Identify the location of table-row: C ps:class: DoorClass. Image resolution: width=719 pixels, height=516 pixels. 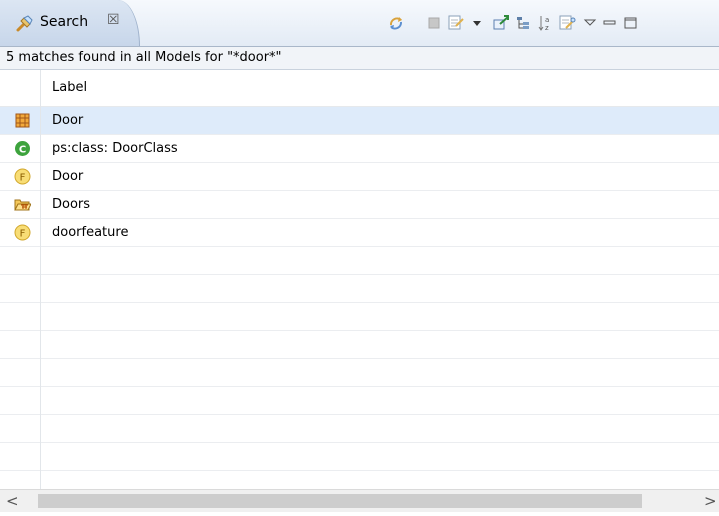
(359, 149).